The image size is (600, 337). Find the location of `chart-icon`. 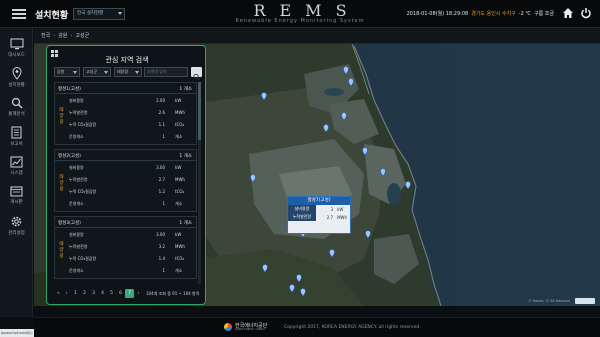

chart-icon is located at coordinates (16, 162).